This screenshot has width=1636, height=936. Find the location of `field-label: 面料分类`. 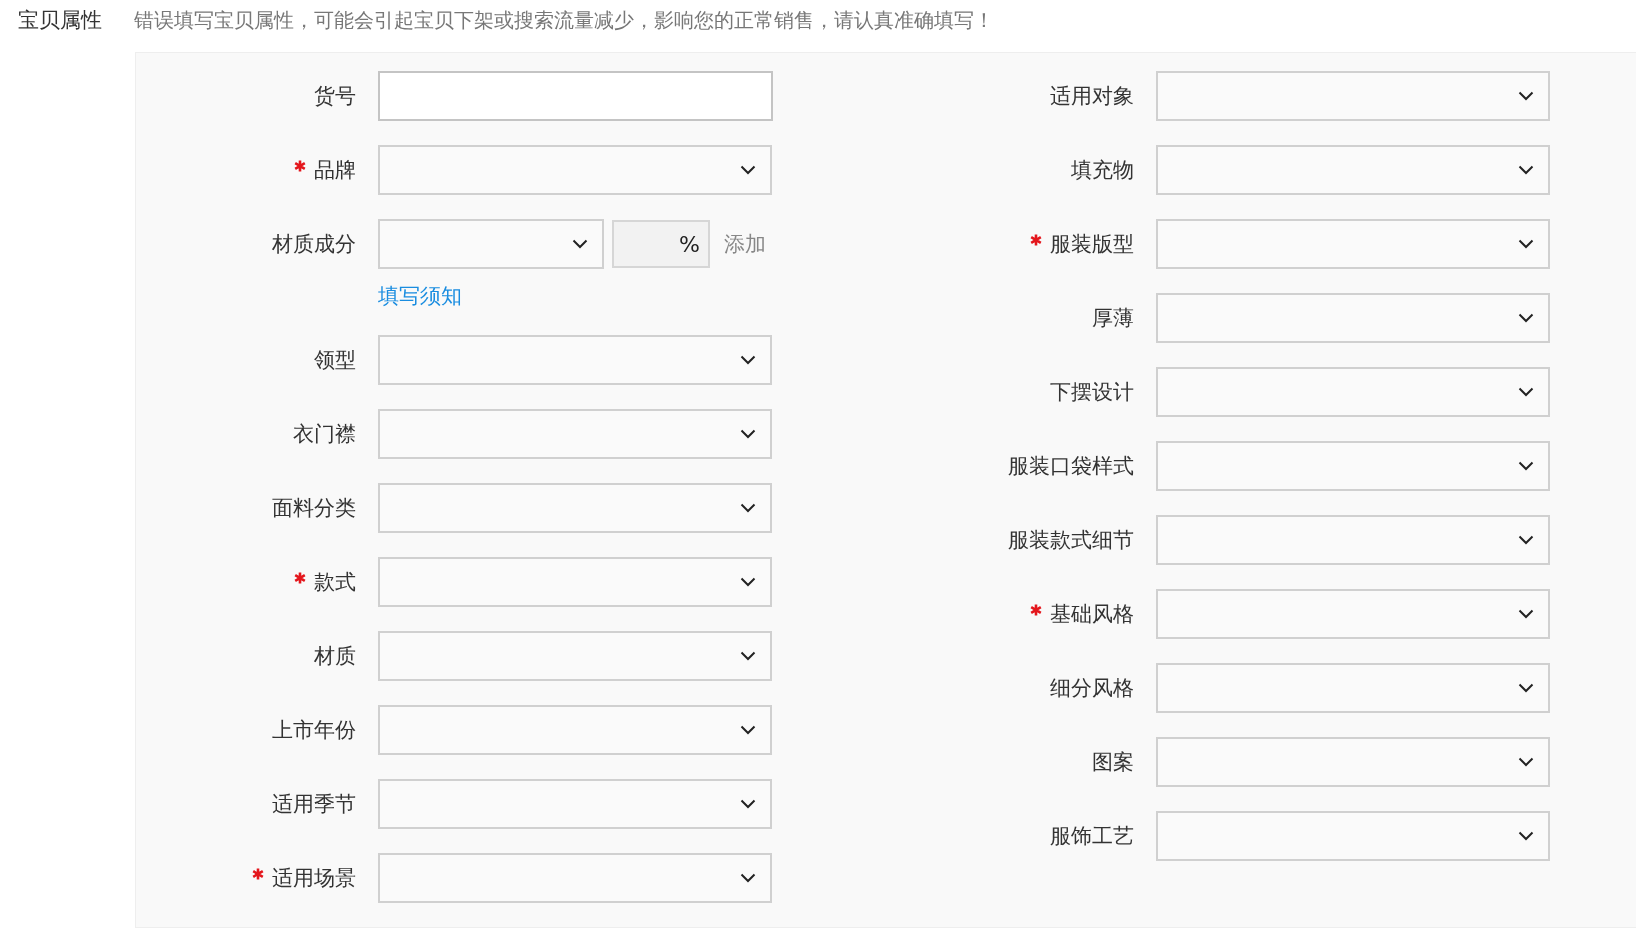

field-label: 面料分类 is located at coordinates (314, 508).